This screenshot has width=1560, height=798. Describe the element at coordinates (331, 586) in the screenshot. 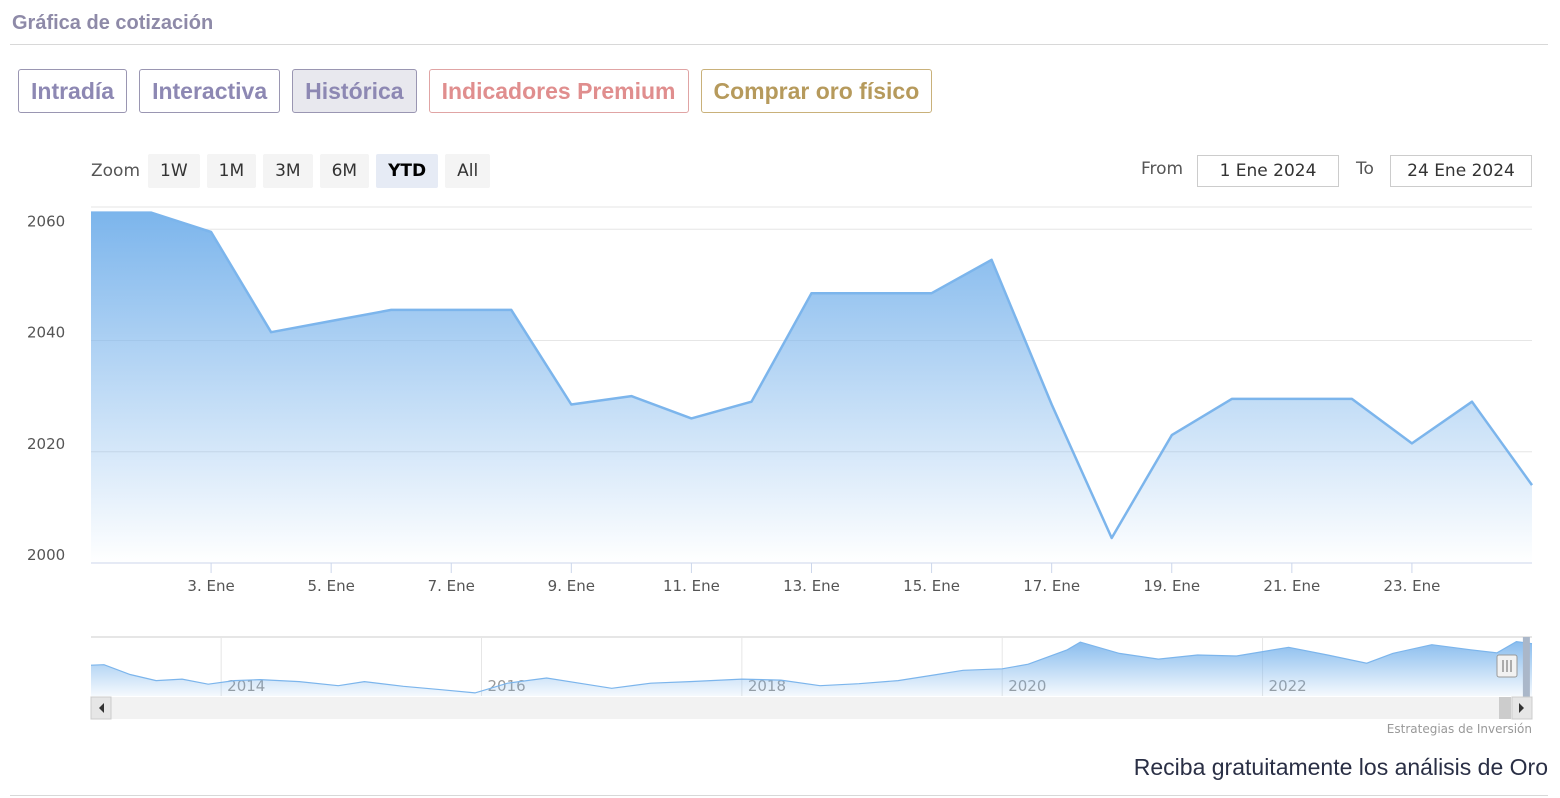

I see `x-tick-label: 5. Ene` at that location.